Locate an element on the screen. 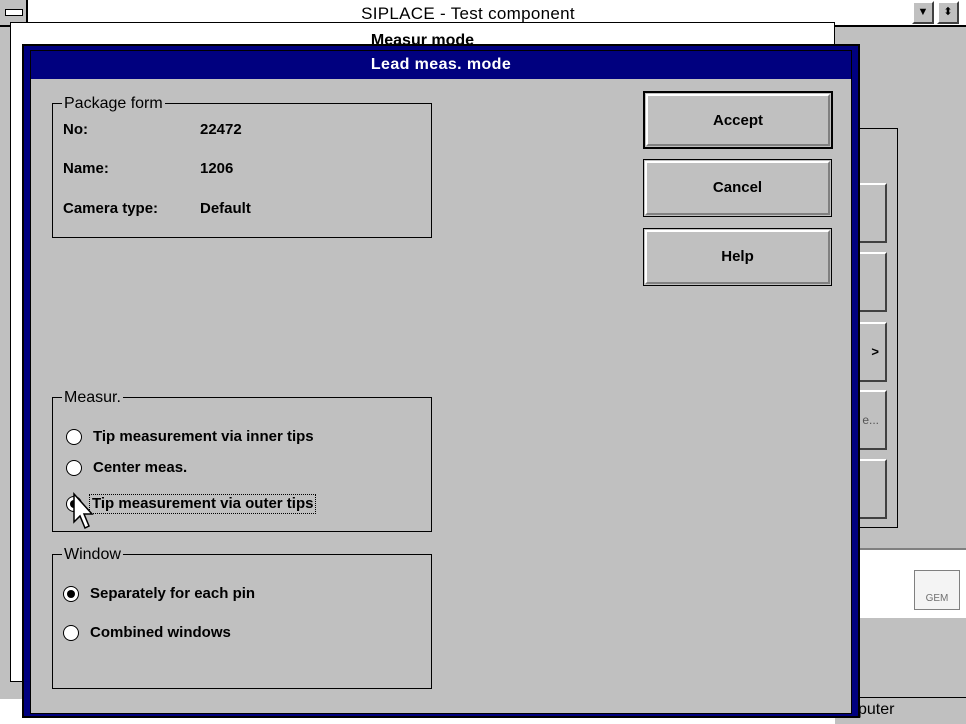 The image size is (966, 724). accept-button: Accept is located at coordinates (738, 120).